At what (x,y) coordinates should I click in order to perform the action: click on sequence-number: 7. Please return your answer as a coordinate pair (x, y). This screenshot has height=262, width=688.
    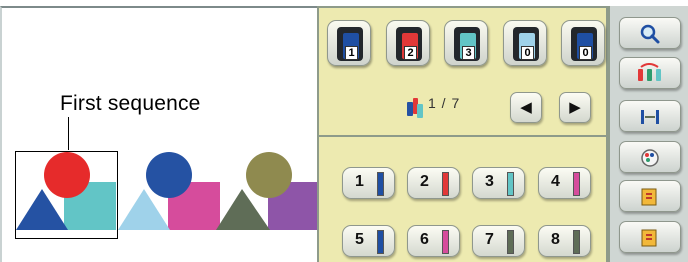
    Looking at the image, I should click on (489, 239).